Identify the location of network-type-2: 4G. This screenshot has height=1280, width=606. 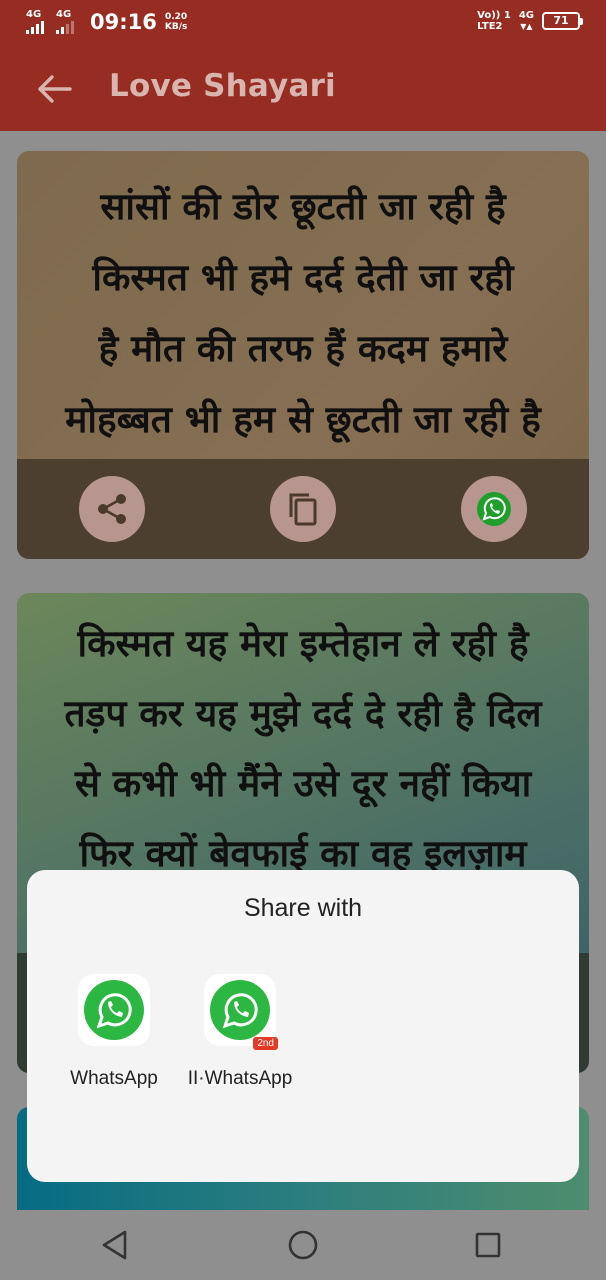
(64, 14).